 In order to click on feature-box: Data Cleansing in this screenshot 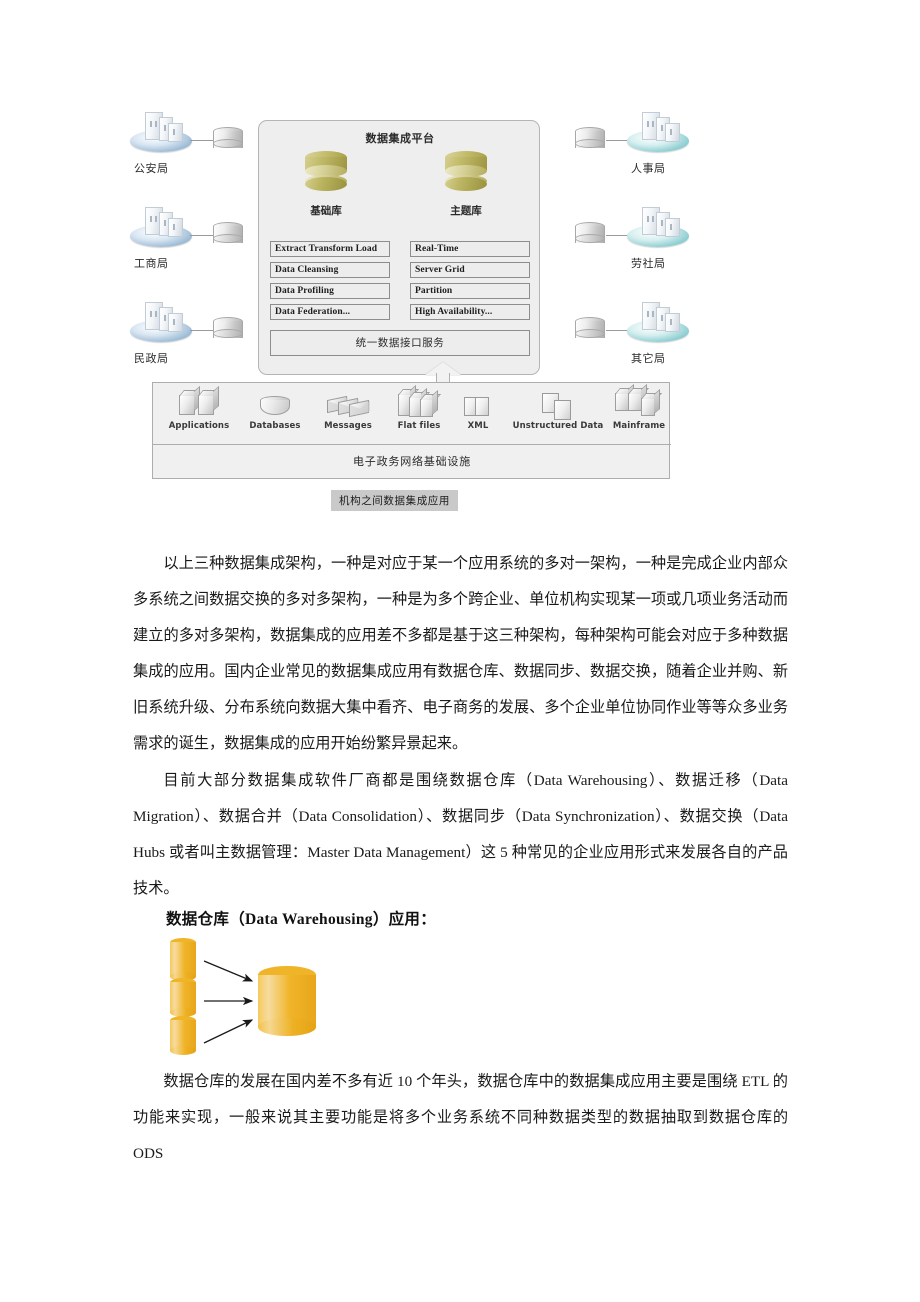, I will do `click(330, 270)`.